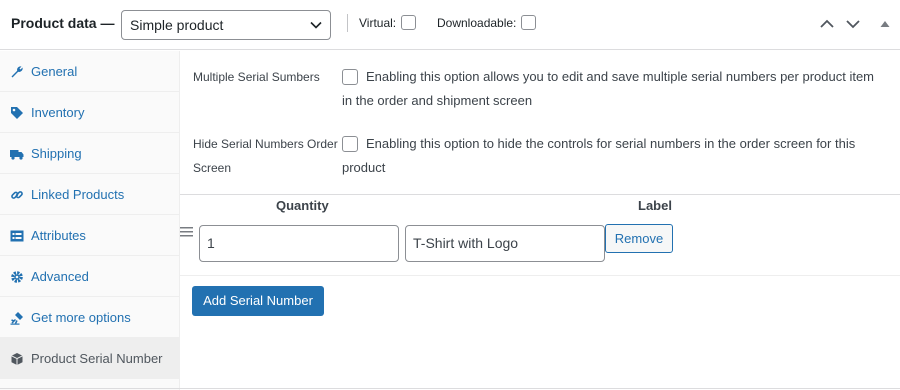 This screenshot has height=390, width=900. Describe the element at coordinates (17, 236) in the screenshot. I see `list-icon` at that location.